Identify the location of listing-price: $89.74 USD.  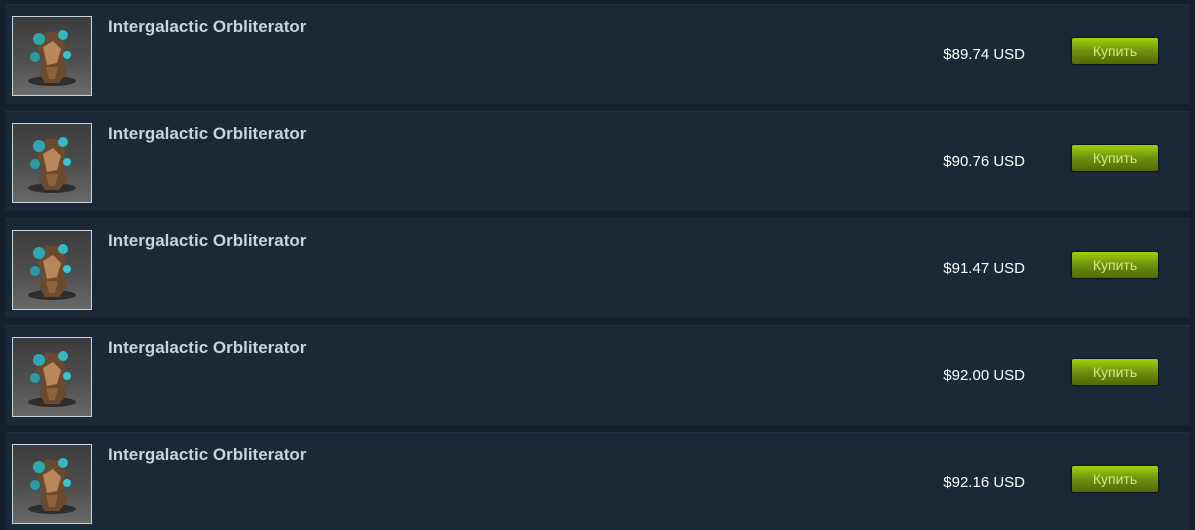
(984, 54).